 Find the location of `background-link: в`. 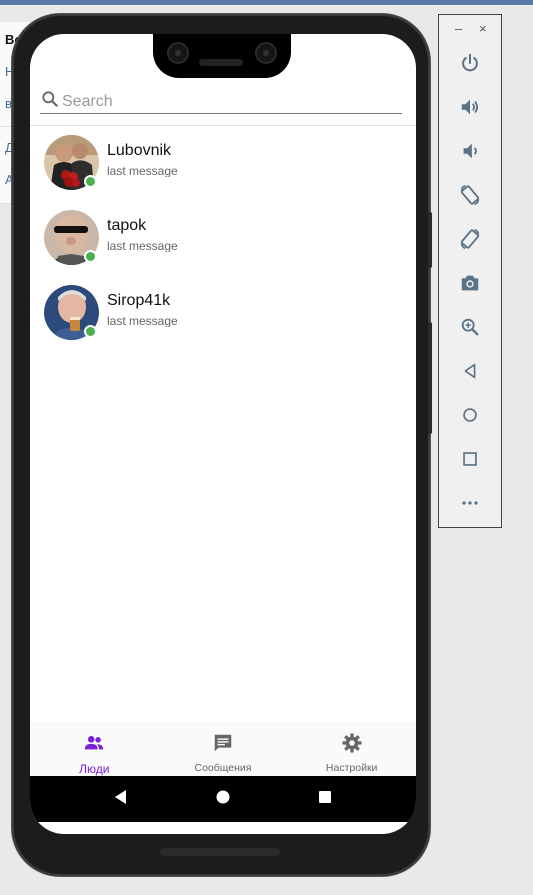

background-link: в is located at coordinates (8, 103).